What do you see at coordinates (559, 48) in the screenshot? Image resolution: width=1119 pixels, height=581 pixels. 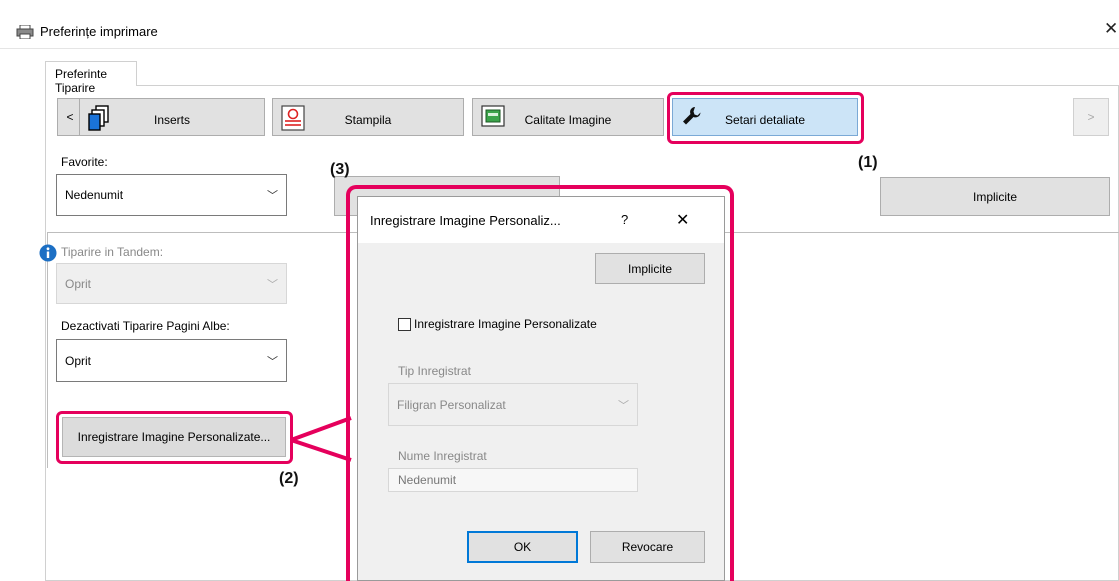 I see `titlebar-divider` at bounding box center [559, 48].